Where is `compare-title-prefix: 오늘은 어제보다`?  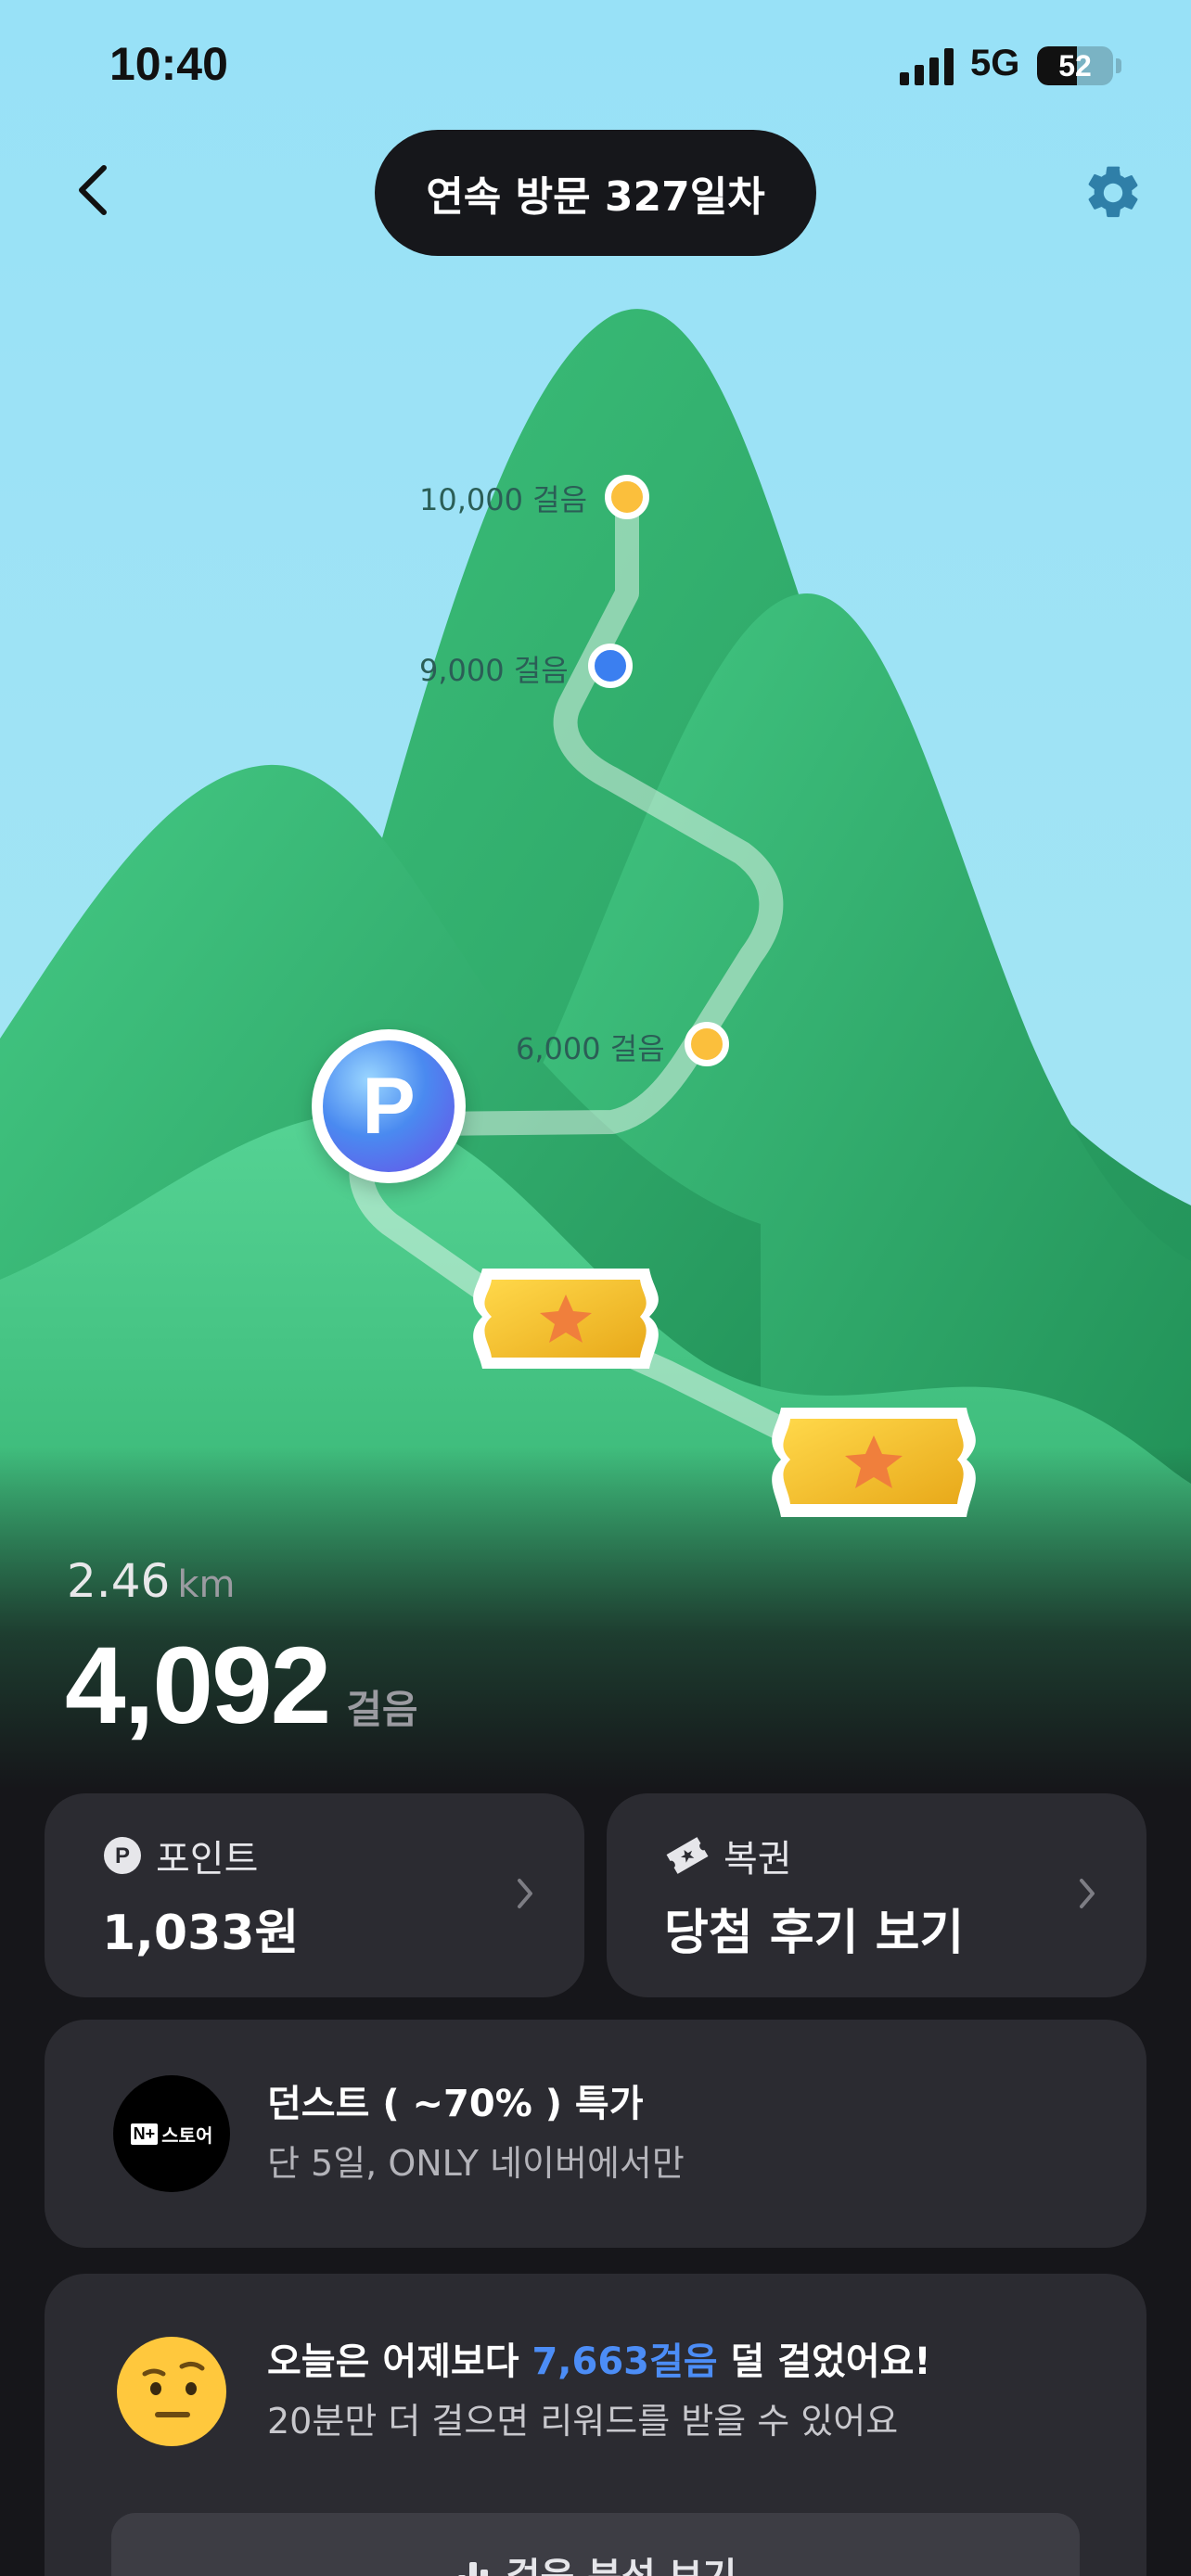
compare-title-prefix: 오늘은 어제보다 is located at coordinates (399, 2361).